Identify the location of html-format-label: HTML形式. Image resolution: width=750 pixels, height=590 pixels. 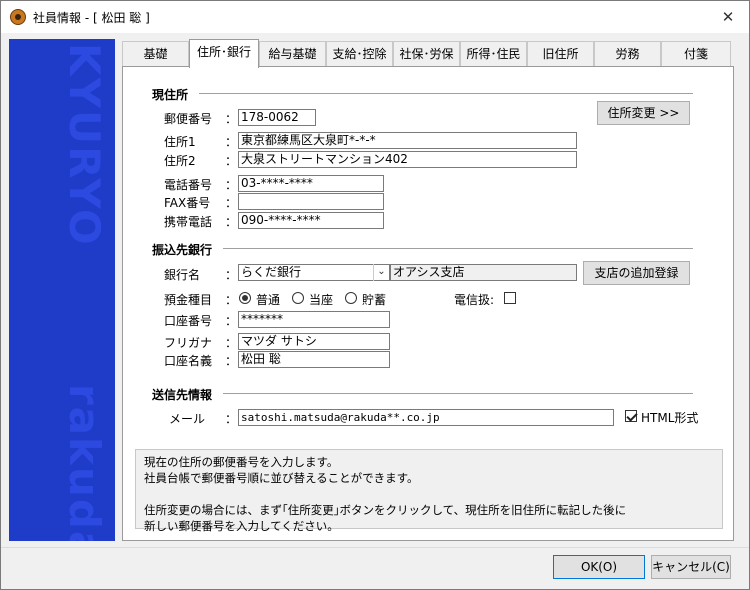
(670, 418).